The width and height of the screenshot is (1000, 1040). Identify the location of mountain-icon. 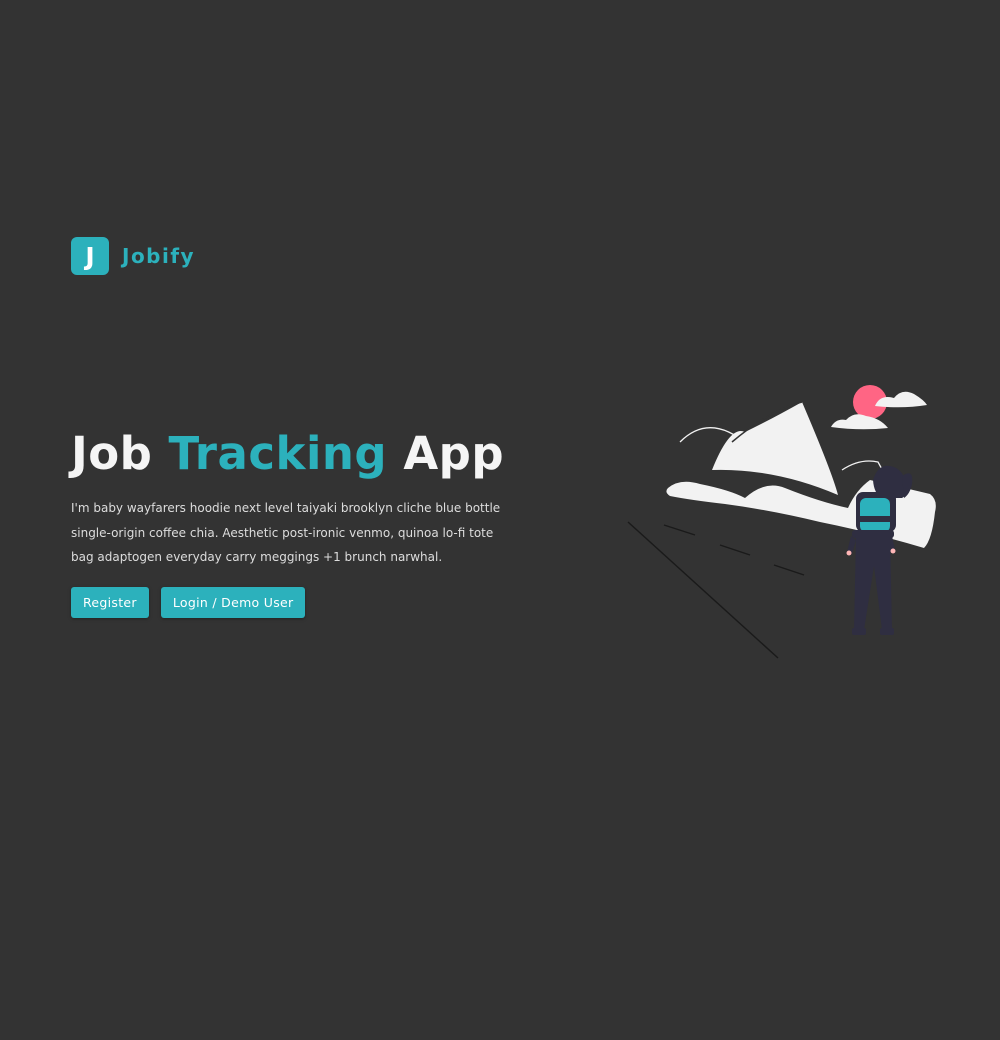
(775, 448).